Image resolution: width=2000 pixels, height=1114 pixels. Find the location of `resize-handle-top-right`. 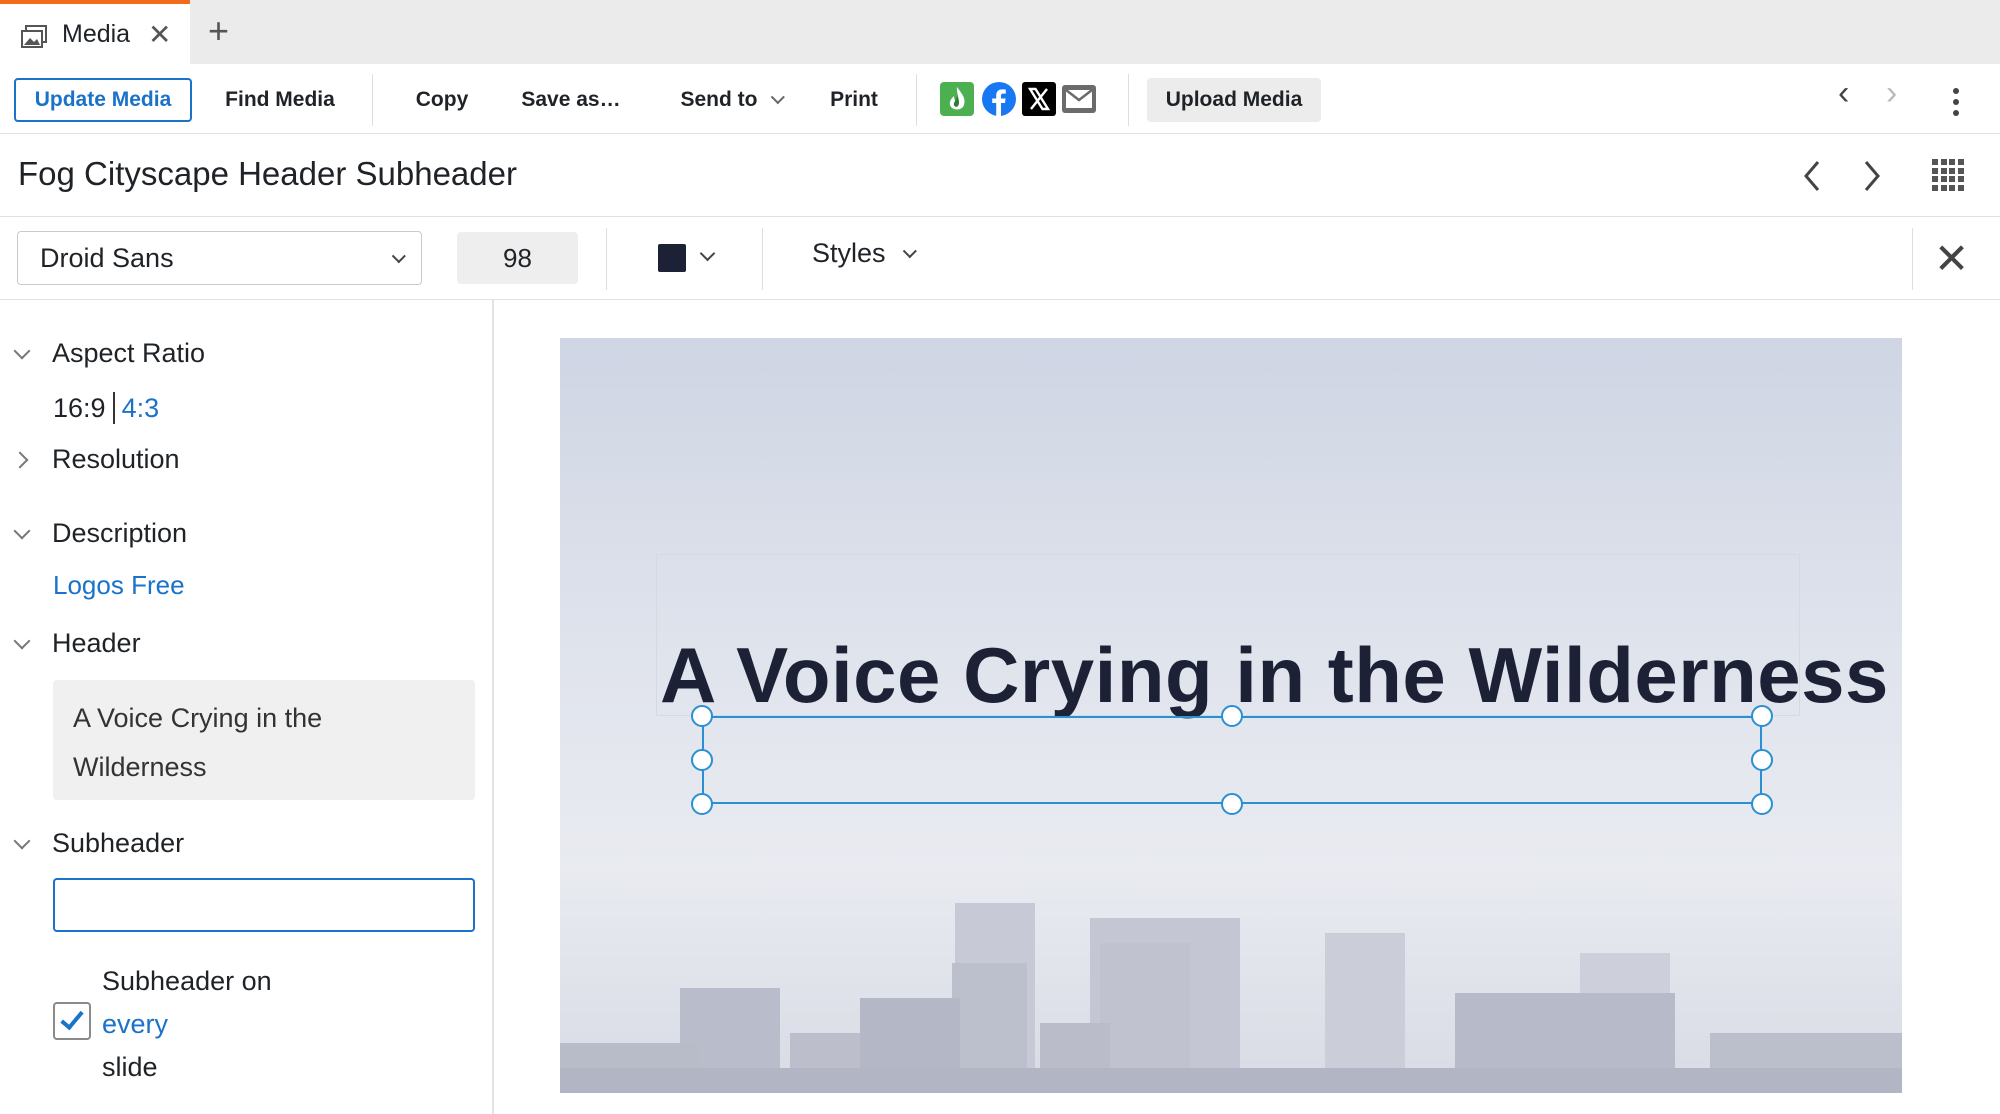

resize-handle-top-right is located at coordinates (1762, 716).